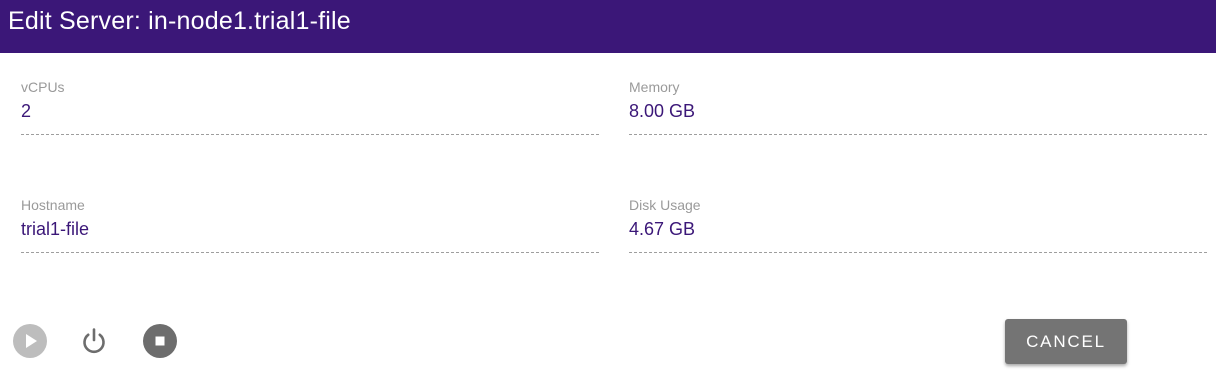  Describe the element at coordinates (26, 111) in the screenshot. I see `vcpus-value: 2` at that location.